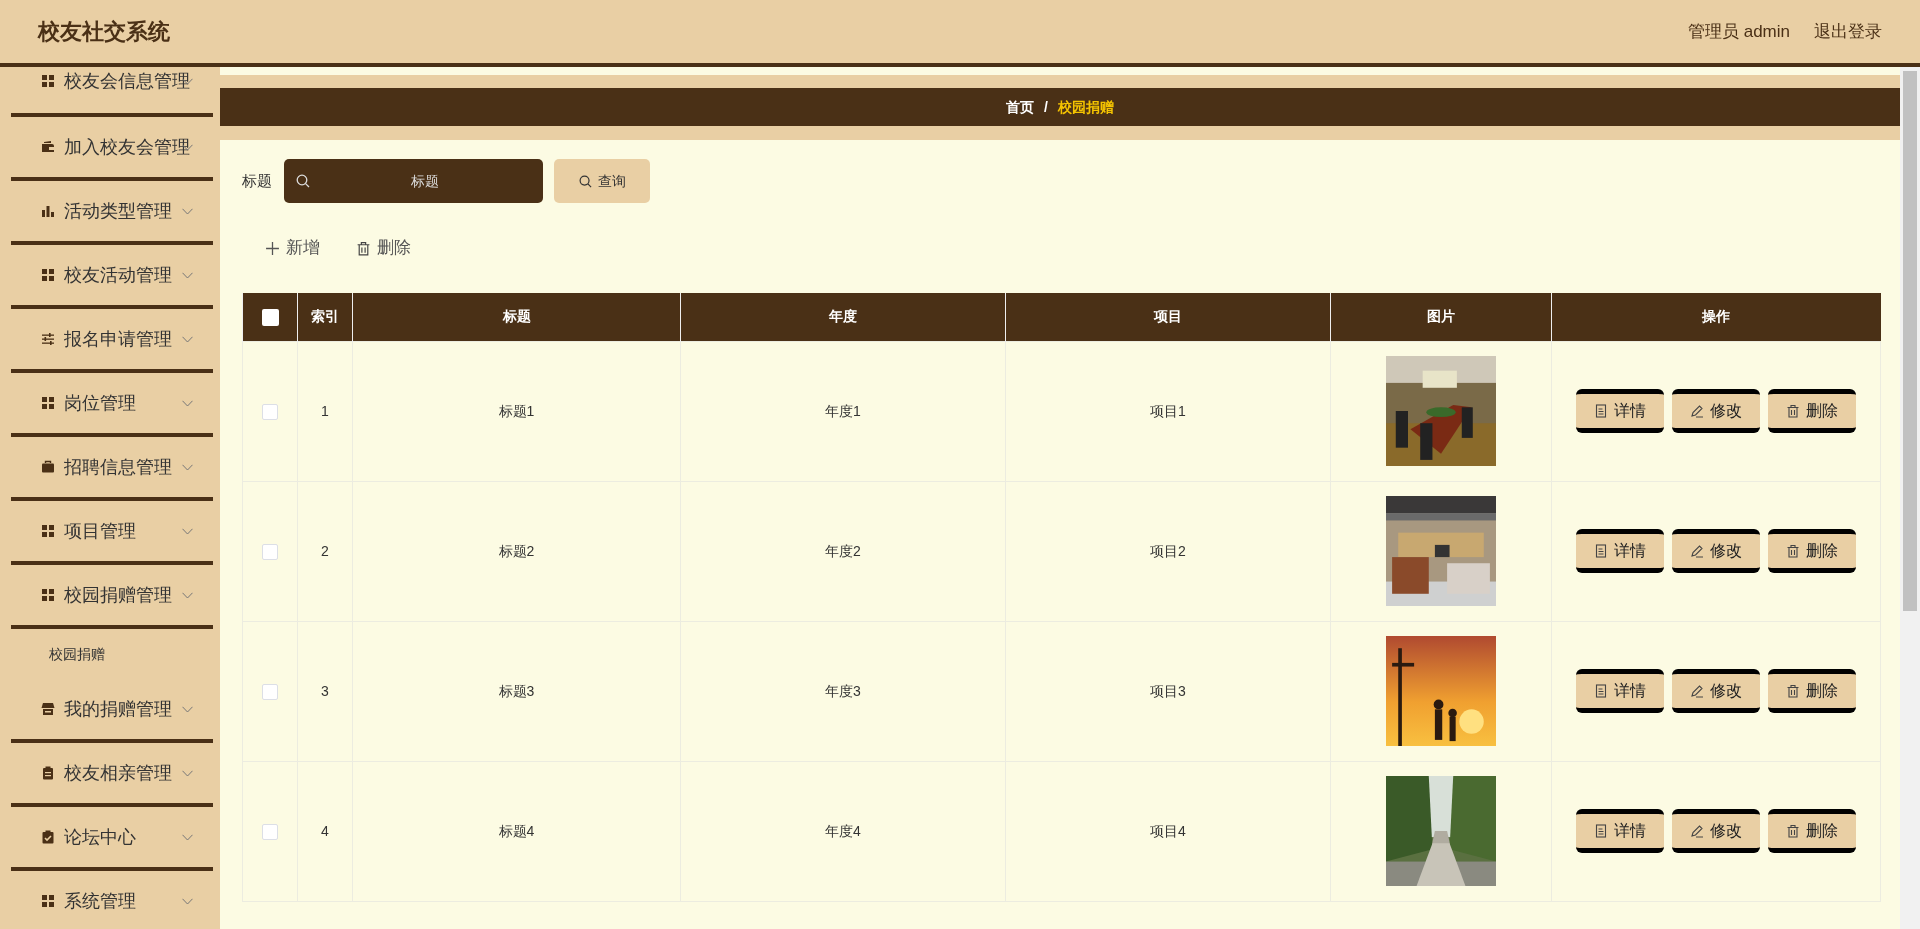 Image resolution: width=1920 pixels, height=929 pixels. What do you see at coordinates (1168, 830) in the screenshot?
I see `table-cell: 项目4` at bounding box center [1168, 830].